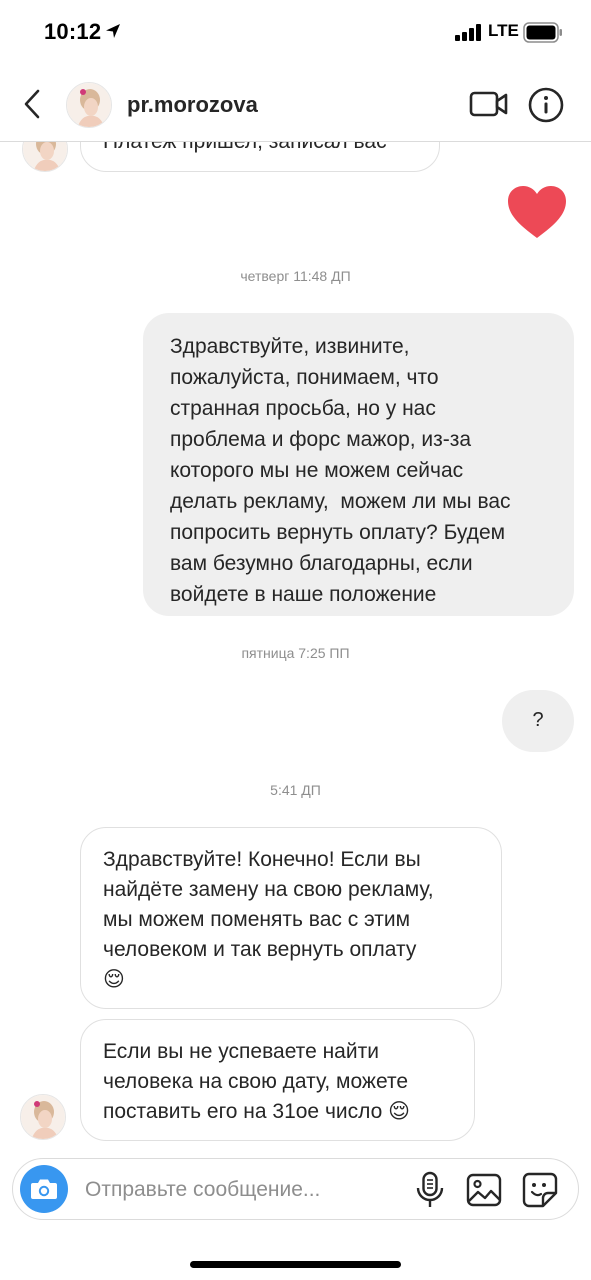  I want to click on message-line: мы можем поменять вас с этим, so click(257, 919).